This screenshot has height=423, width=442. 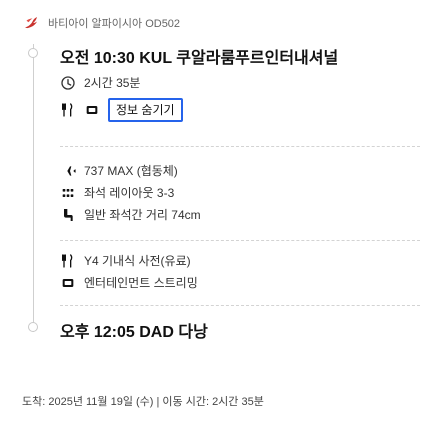 I want to click on entertainment-row: 엔터테인먼트 스트리밍, so click(x=129, y=282).